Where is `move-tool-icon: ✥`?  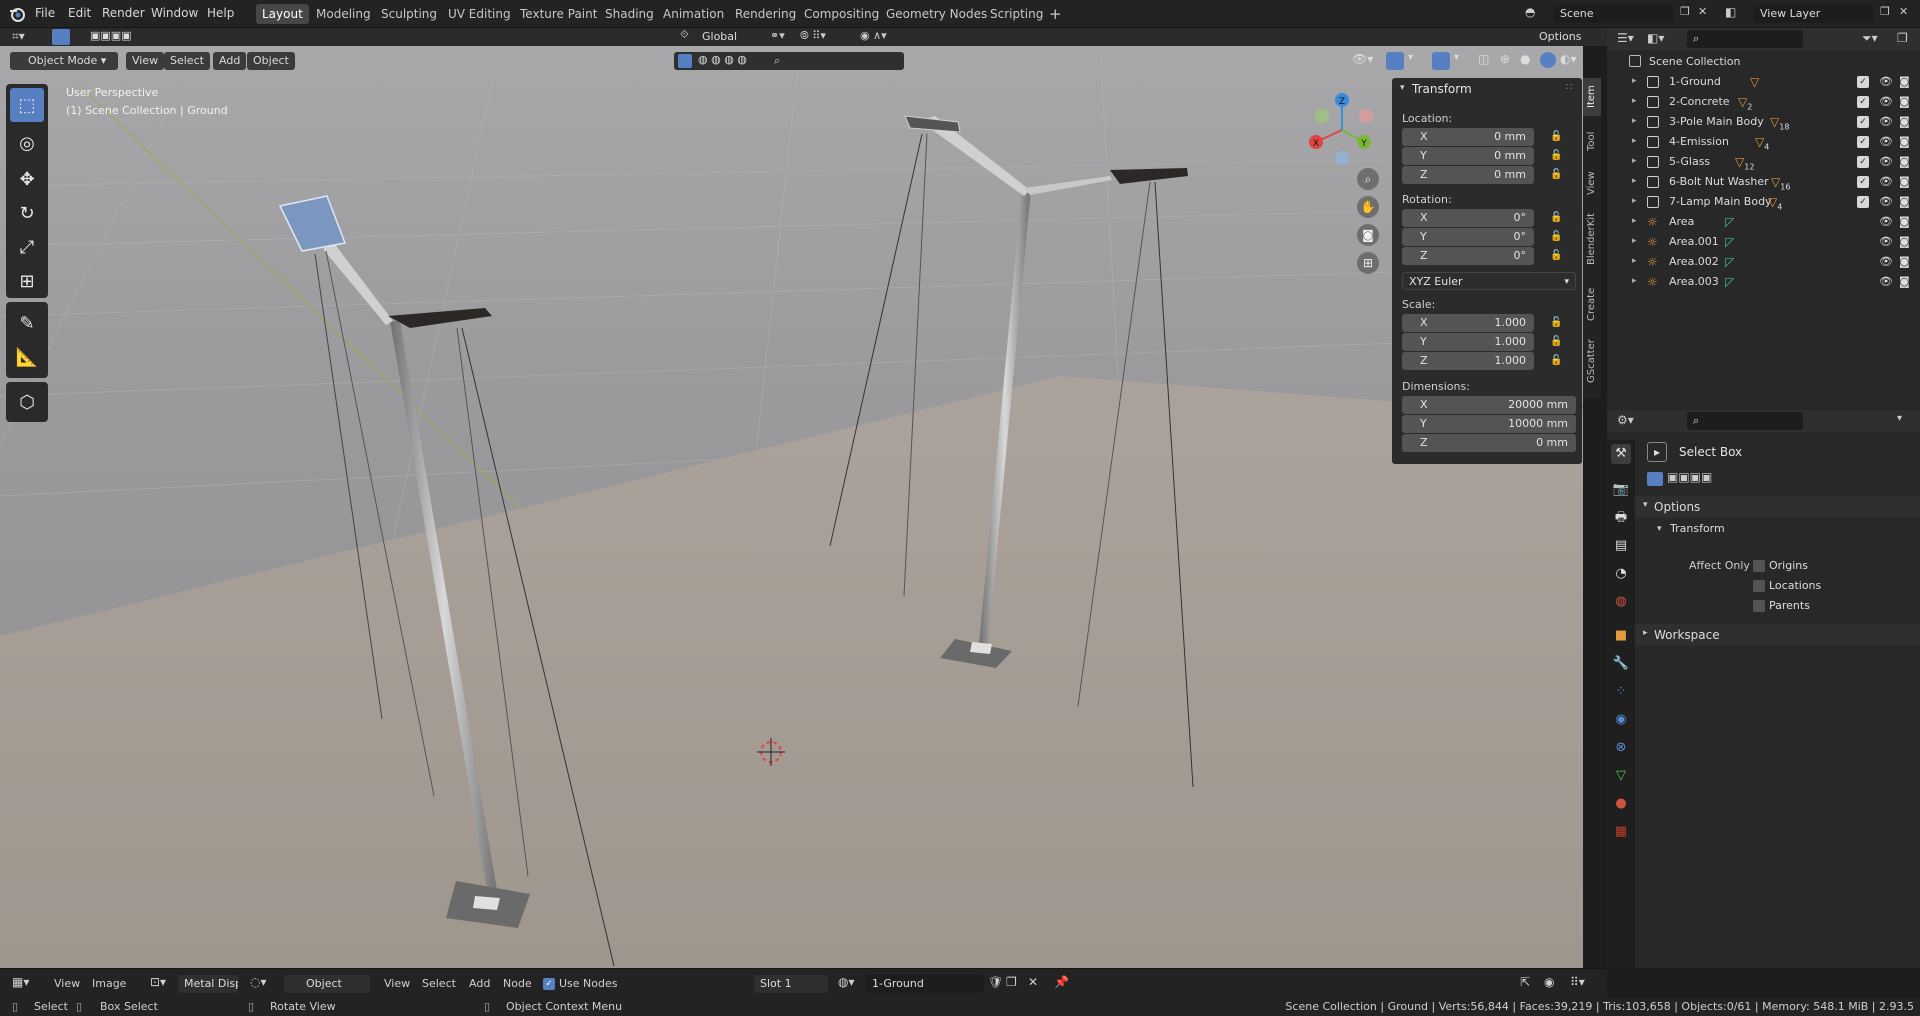 move-tool-icon: ✥ is located at coordinates (27, 179).